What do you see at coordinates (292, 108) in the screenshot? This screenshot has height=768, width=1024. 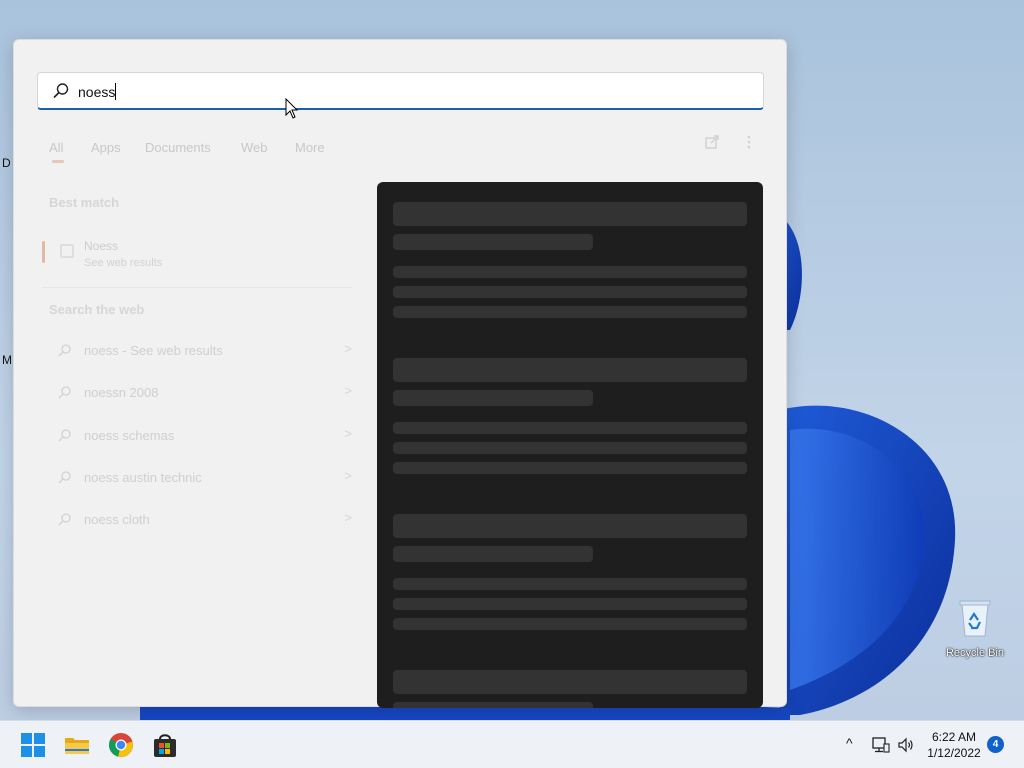 I see `mouse-cursor-icon` at bounding box center [292, 108].